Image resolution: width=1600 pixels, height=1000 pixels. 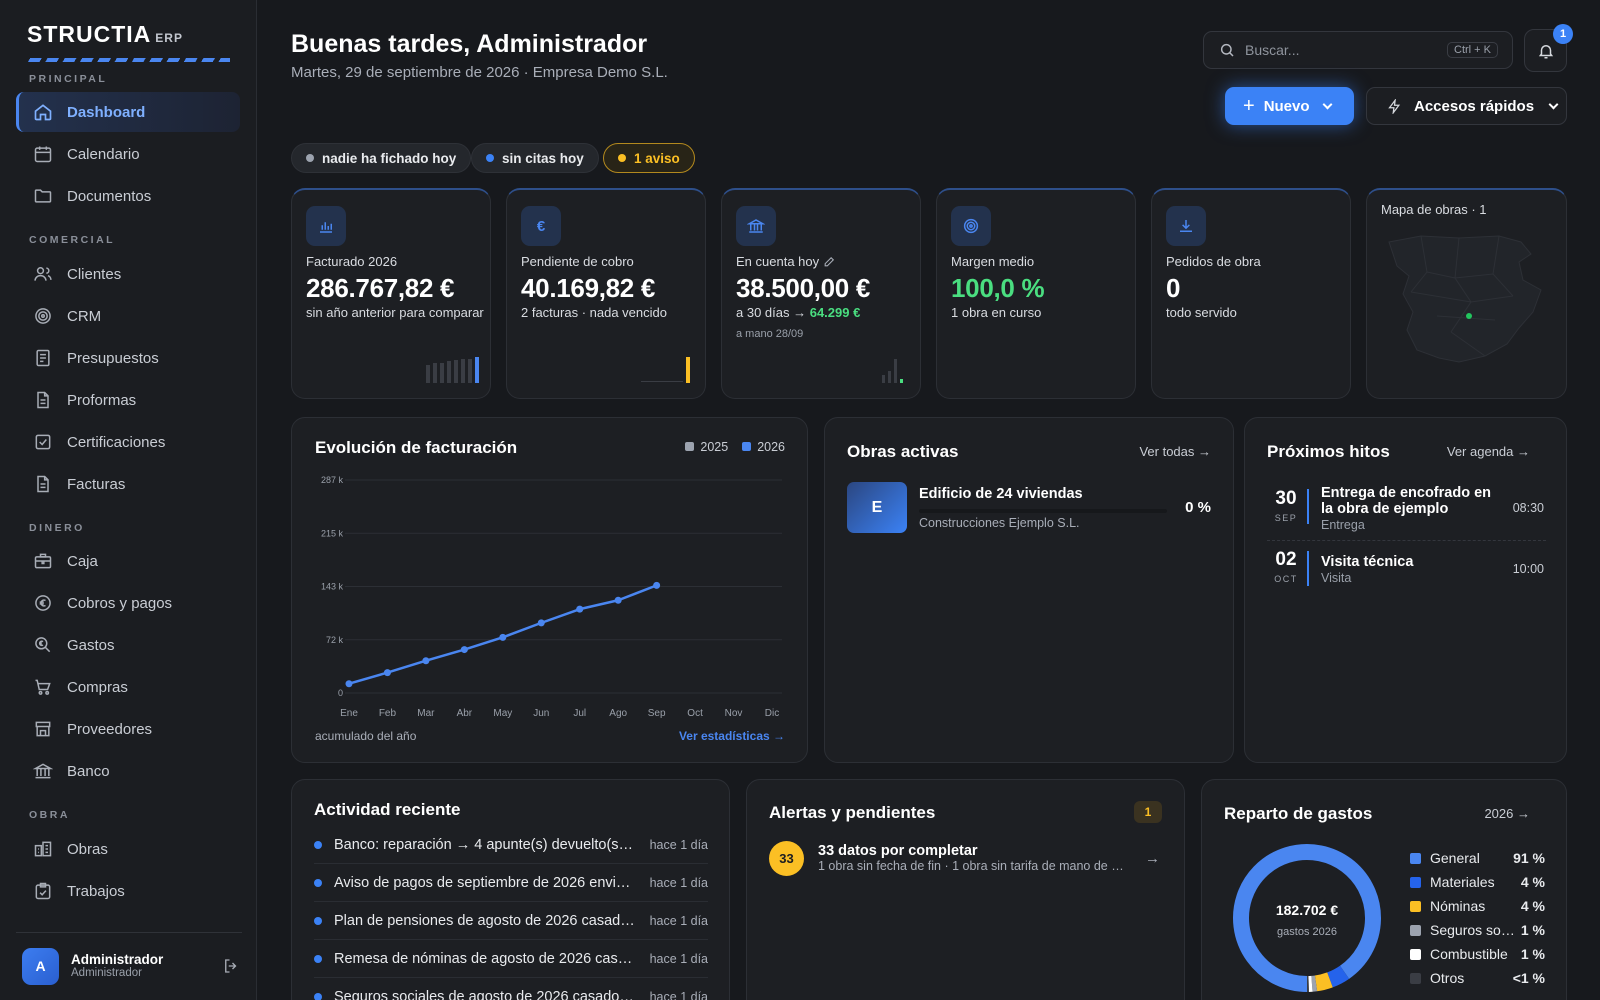 I want to click on new-button: + Nuevo, so click(x=1289, y=106).